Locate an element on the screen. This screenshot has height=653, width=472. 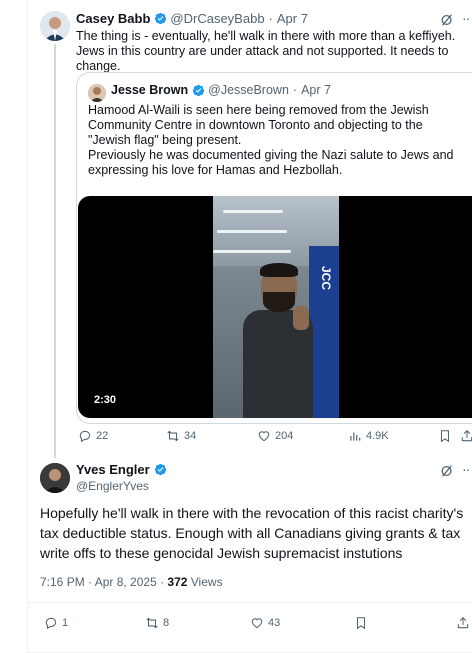
author-handle: @EnglerYves is located at coordinates (112, 486).